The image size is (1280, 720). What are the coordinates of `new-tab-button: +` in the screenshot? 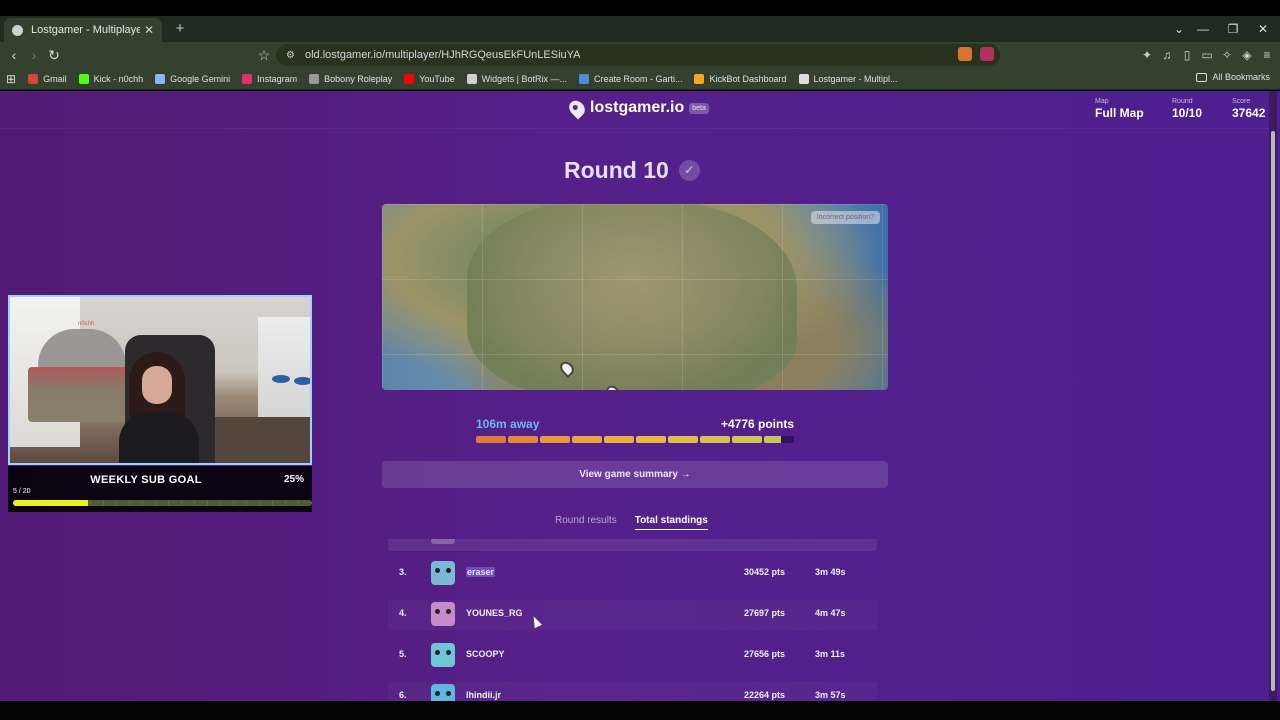 It's located at (180, 29).